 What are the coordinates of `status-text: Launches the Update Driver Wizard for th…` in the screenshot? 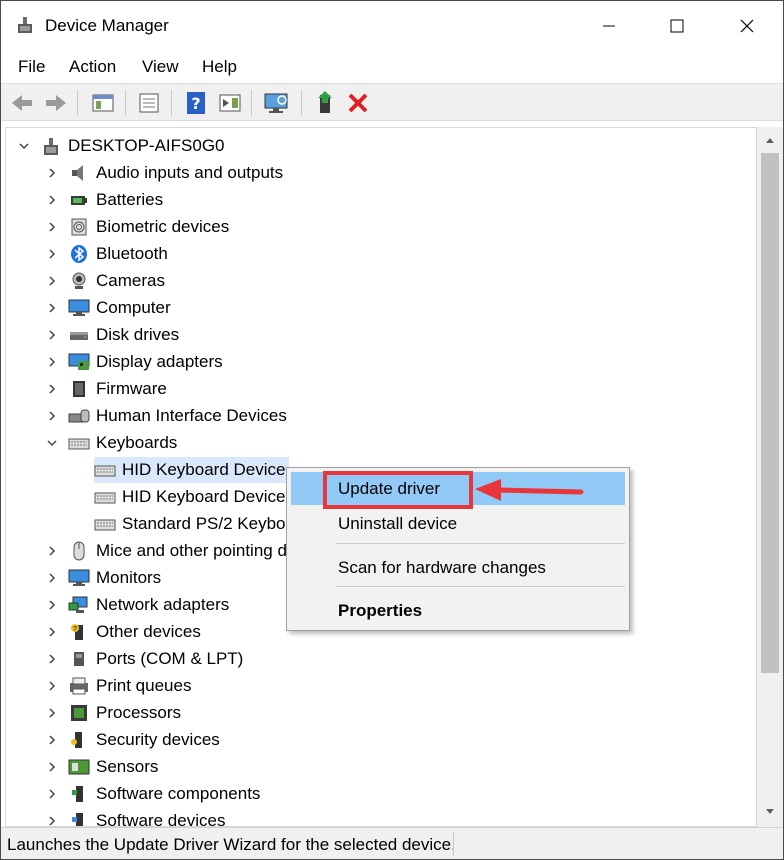 It's located at (230, 844).